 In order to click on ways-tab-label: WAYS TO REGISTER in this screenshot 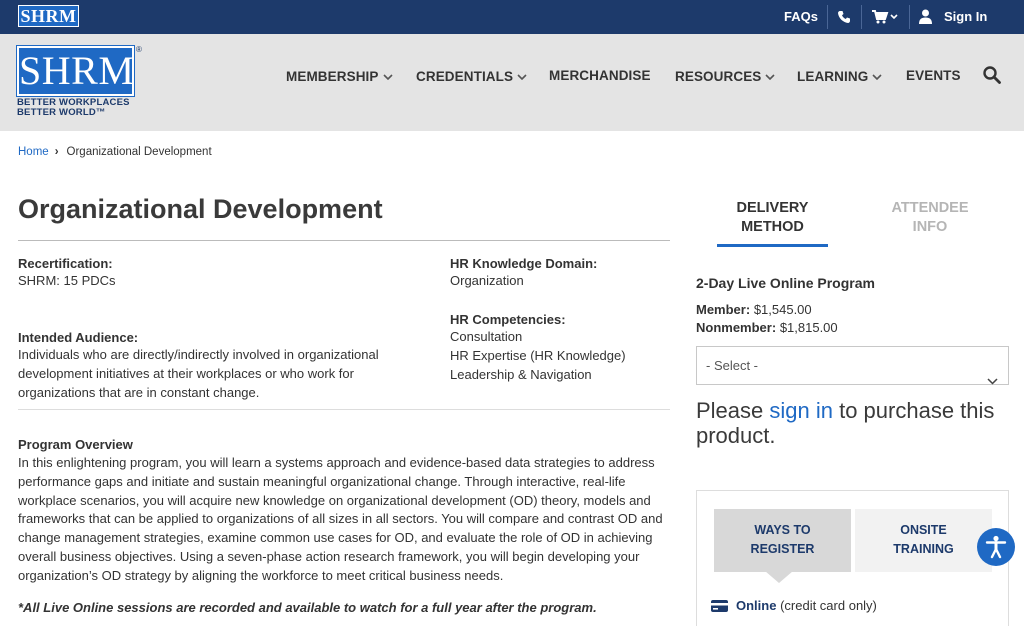, I will do `click(782, 539)`.